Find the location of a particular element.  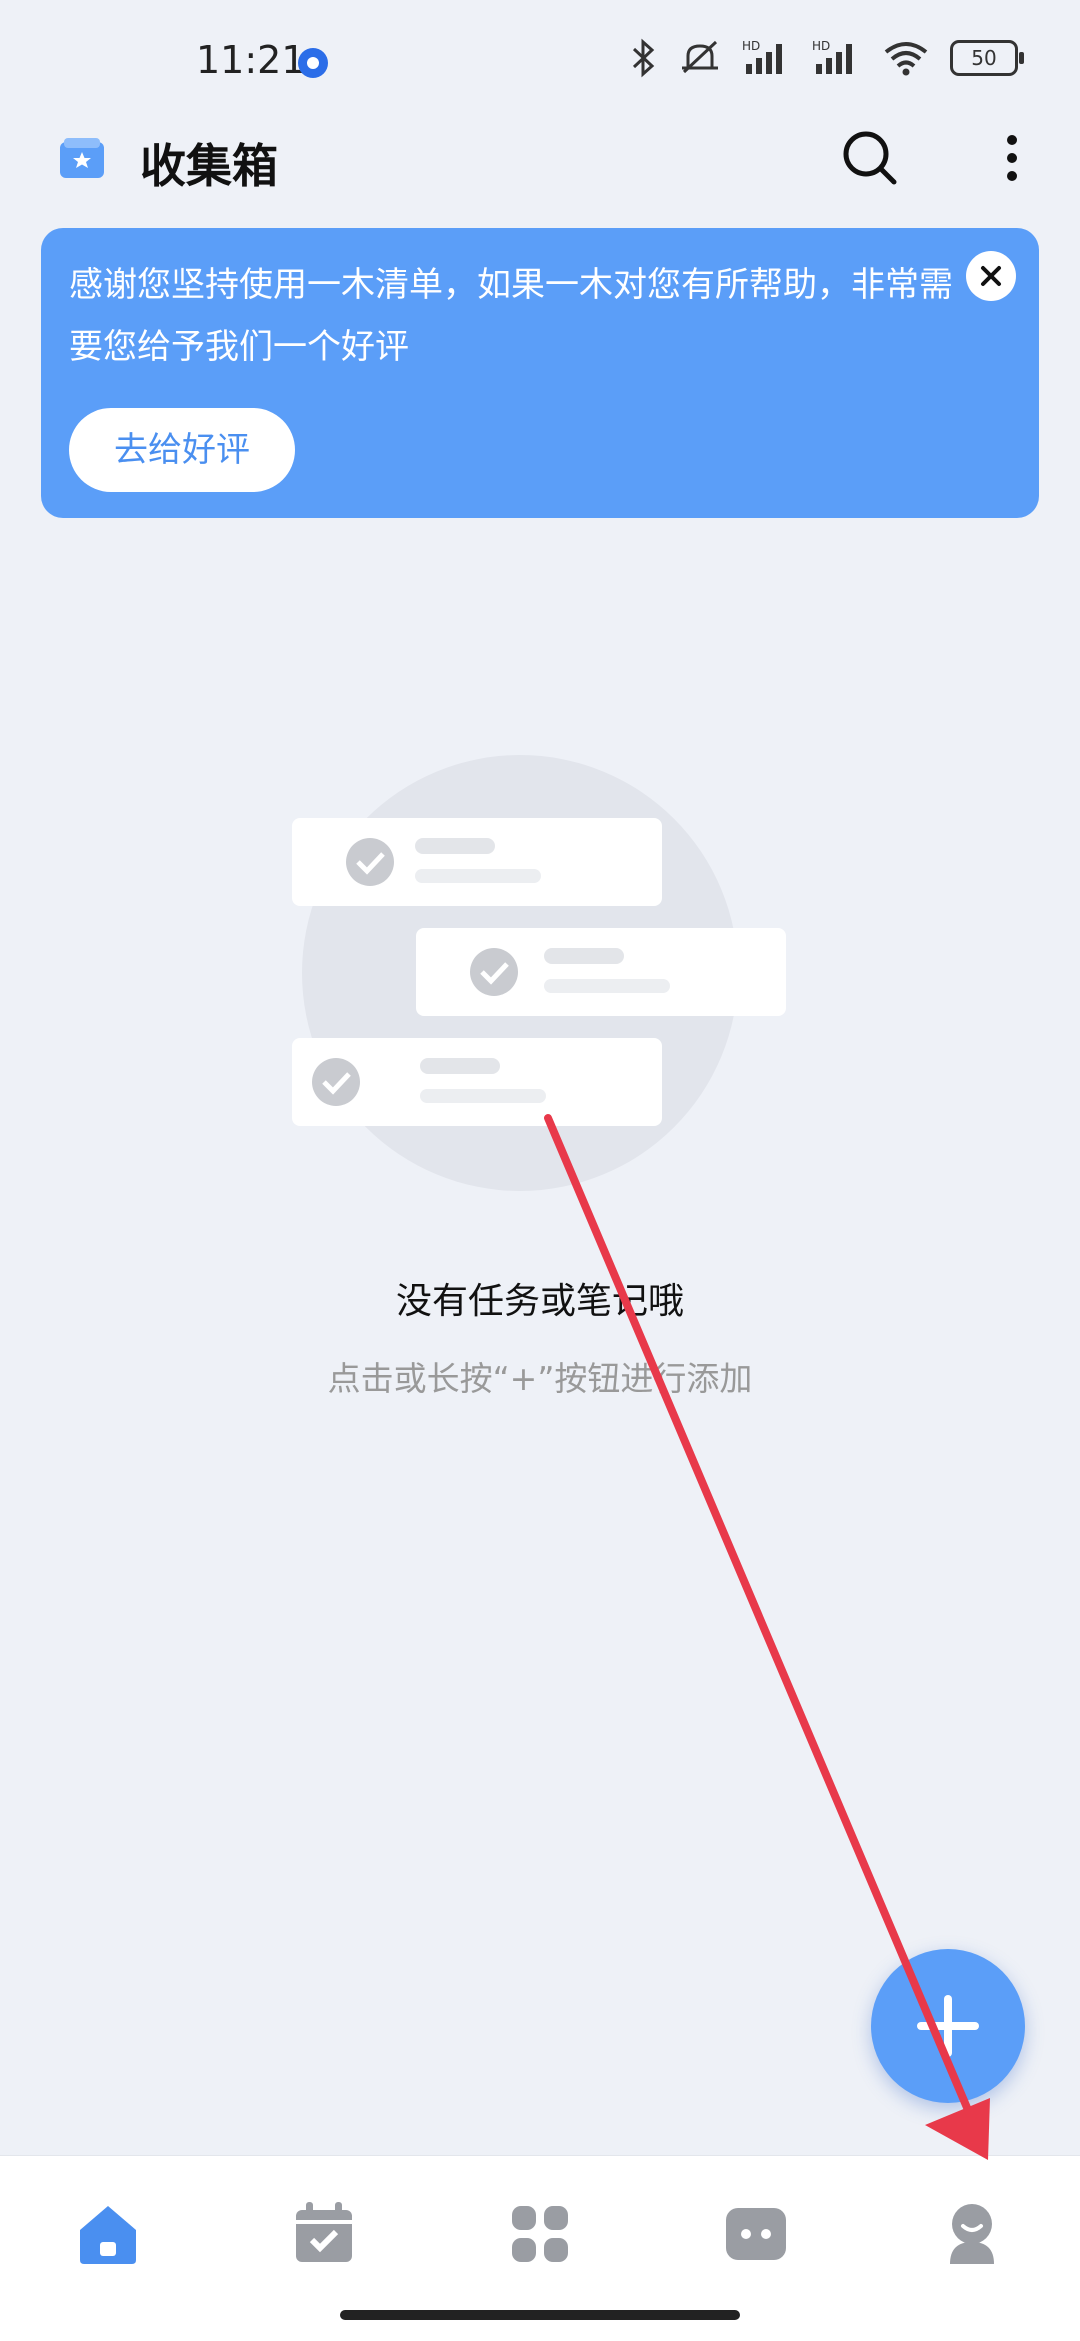

status-time: 11:21 is located at coordinates (251, 60).